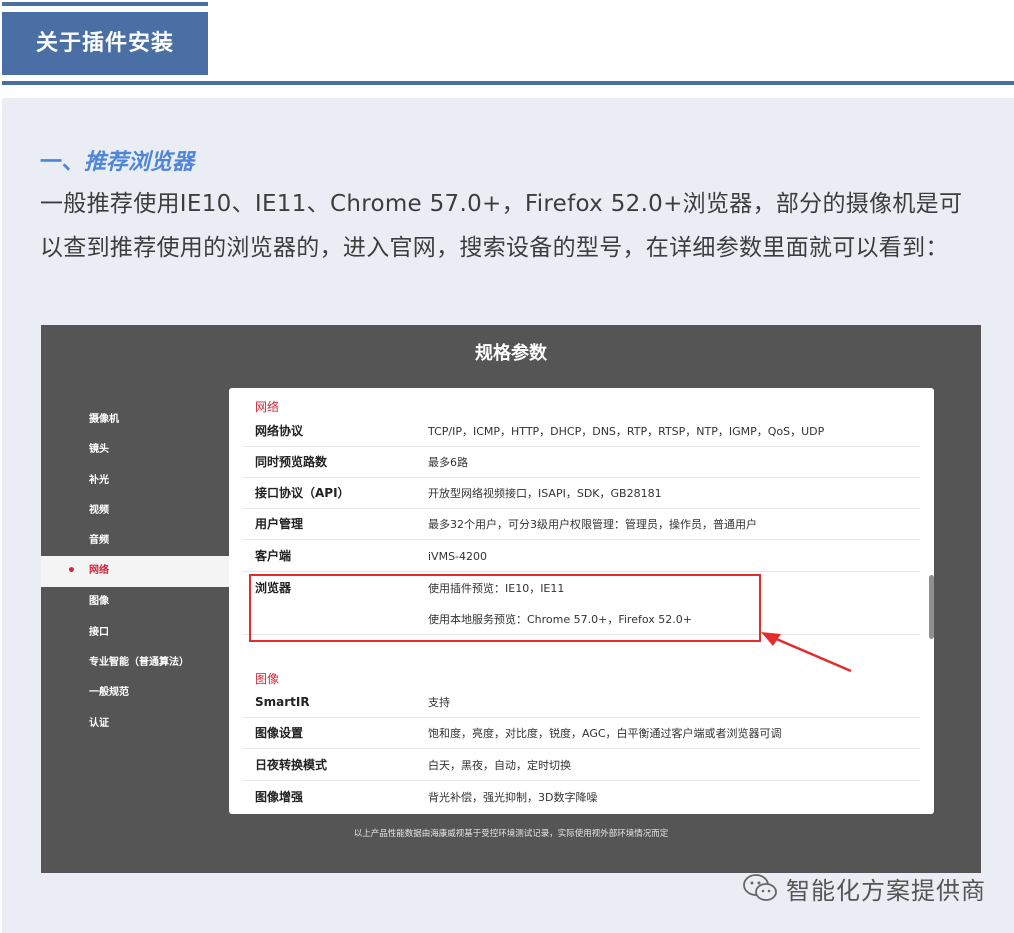 This screenshot has width=1014, height=933. What do you see at coordinates (886, 890) in the screenshot?
I see `watermark-text: 智能化方案提供商` at bounding box center [886, 890].